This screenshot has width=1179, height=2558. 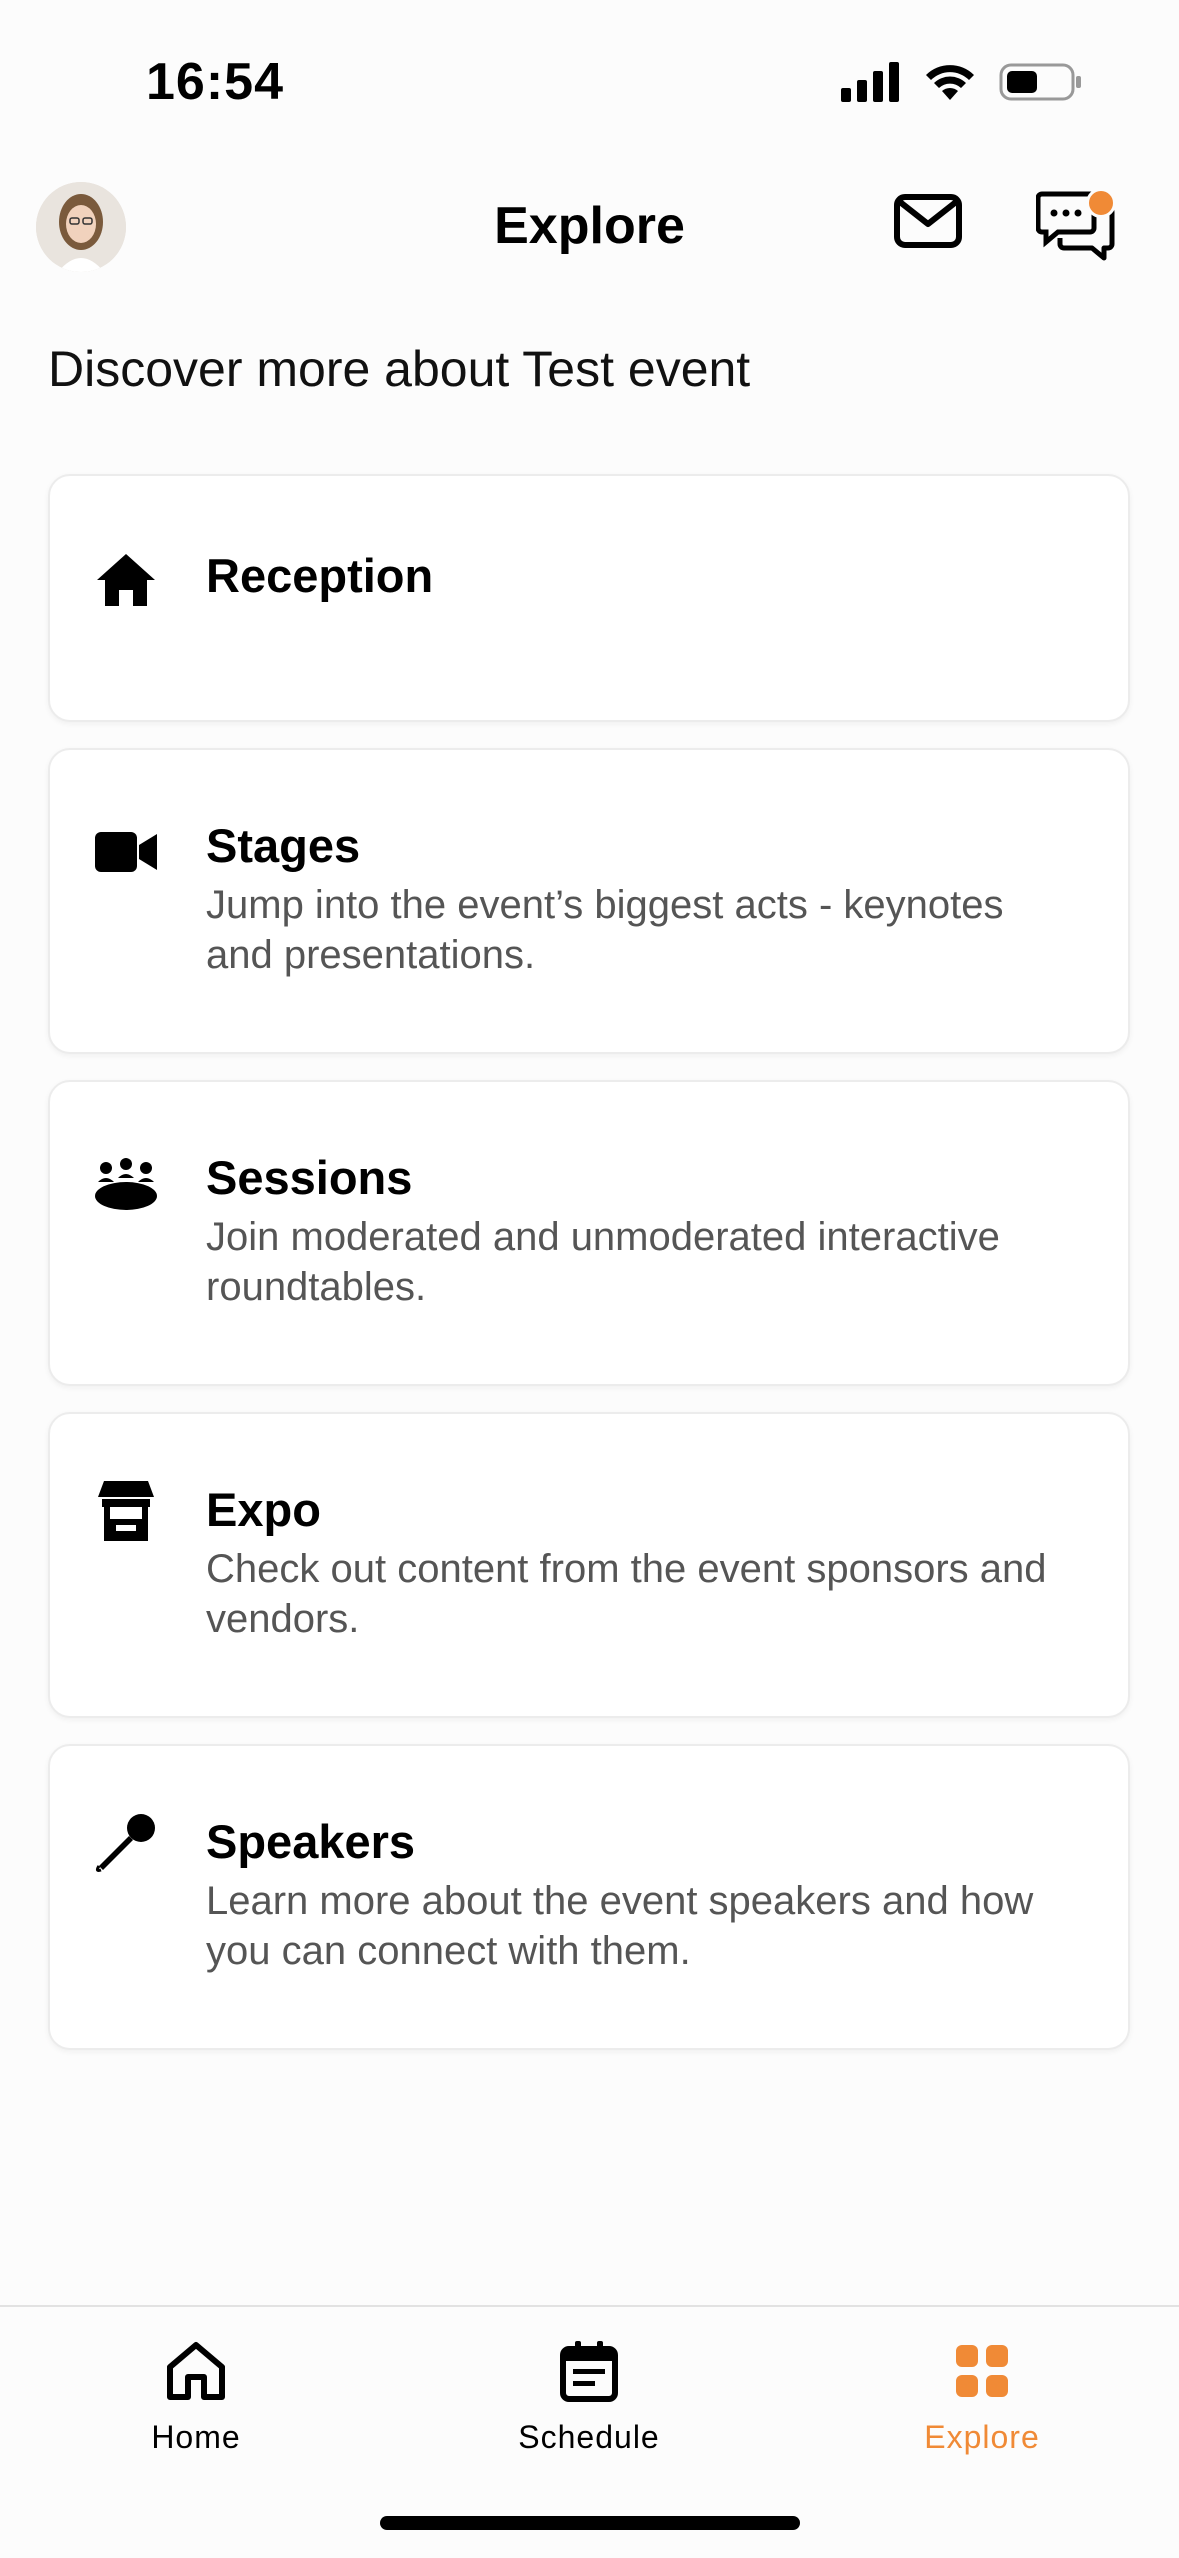 What do you see at coordinates (1101, 203) in the screenshot?
I see `notification-dot` at bounding box center [1101, 203].